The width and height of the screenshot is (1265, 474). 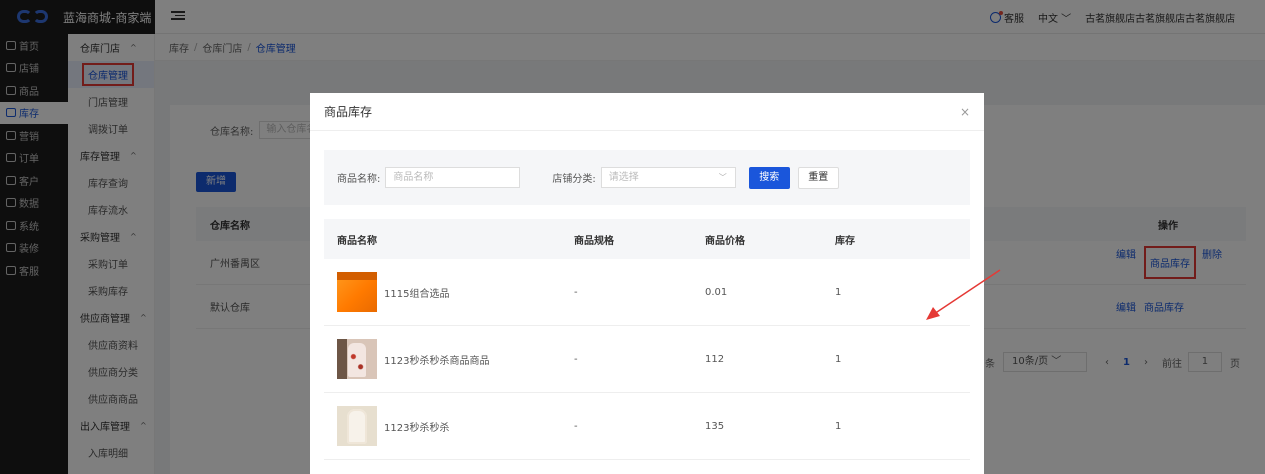 I want to click on annotation-arrow-icon, so click(x=963, y=294).